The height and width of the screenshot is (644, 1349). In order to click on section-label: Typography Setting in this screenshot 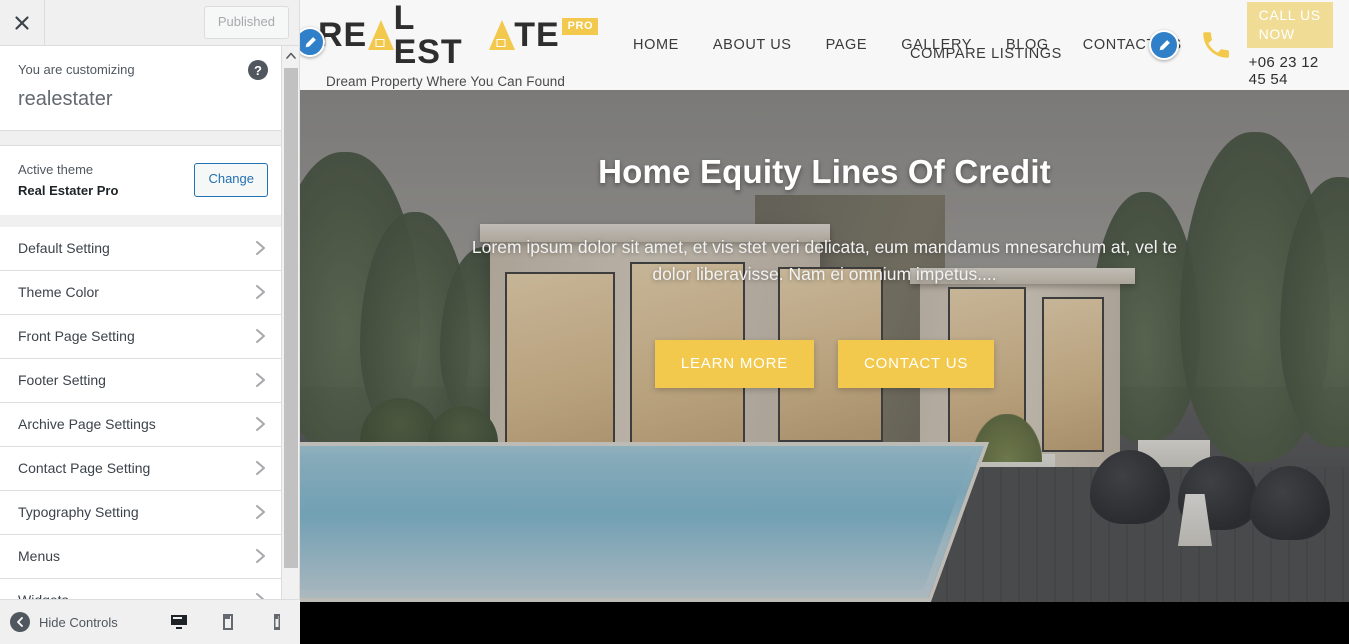, I will do `click(78, 512)`.